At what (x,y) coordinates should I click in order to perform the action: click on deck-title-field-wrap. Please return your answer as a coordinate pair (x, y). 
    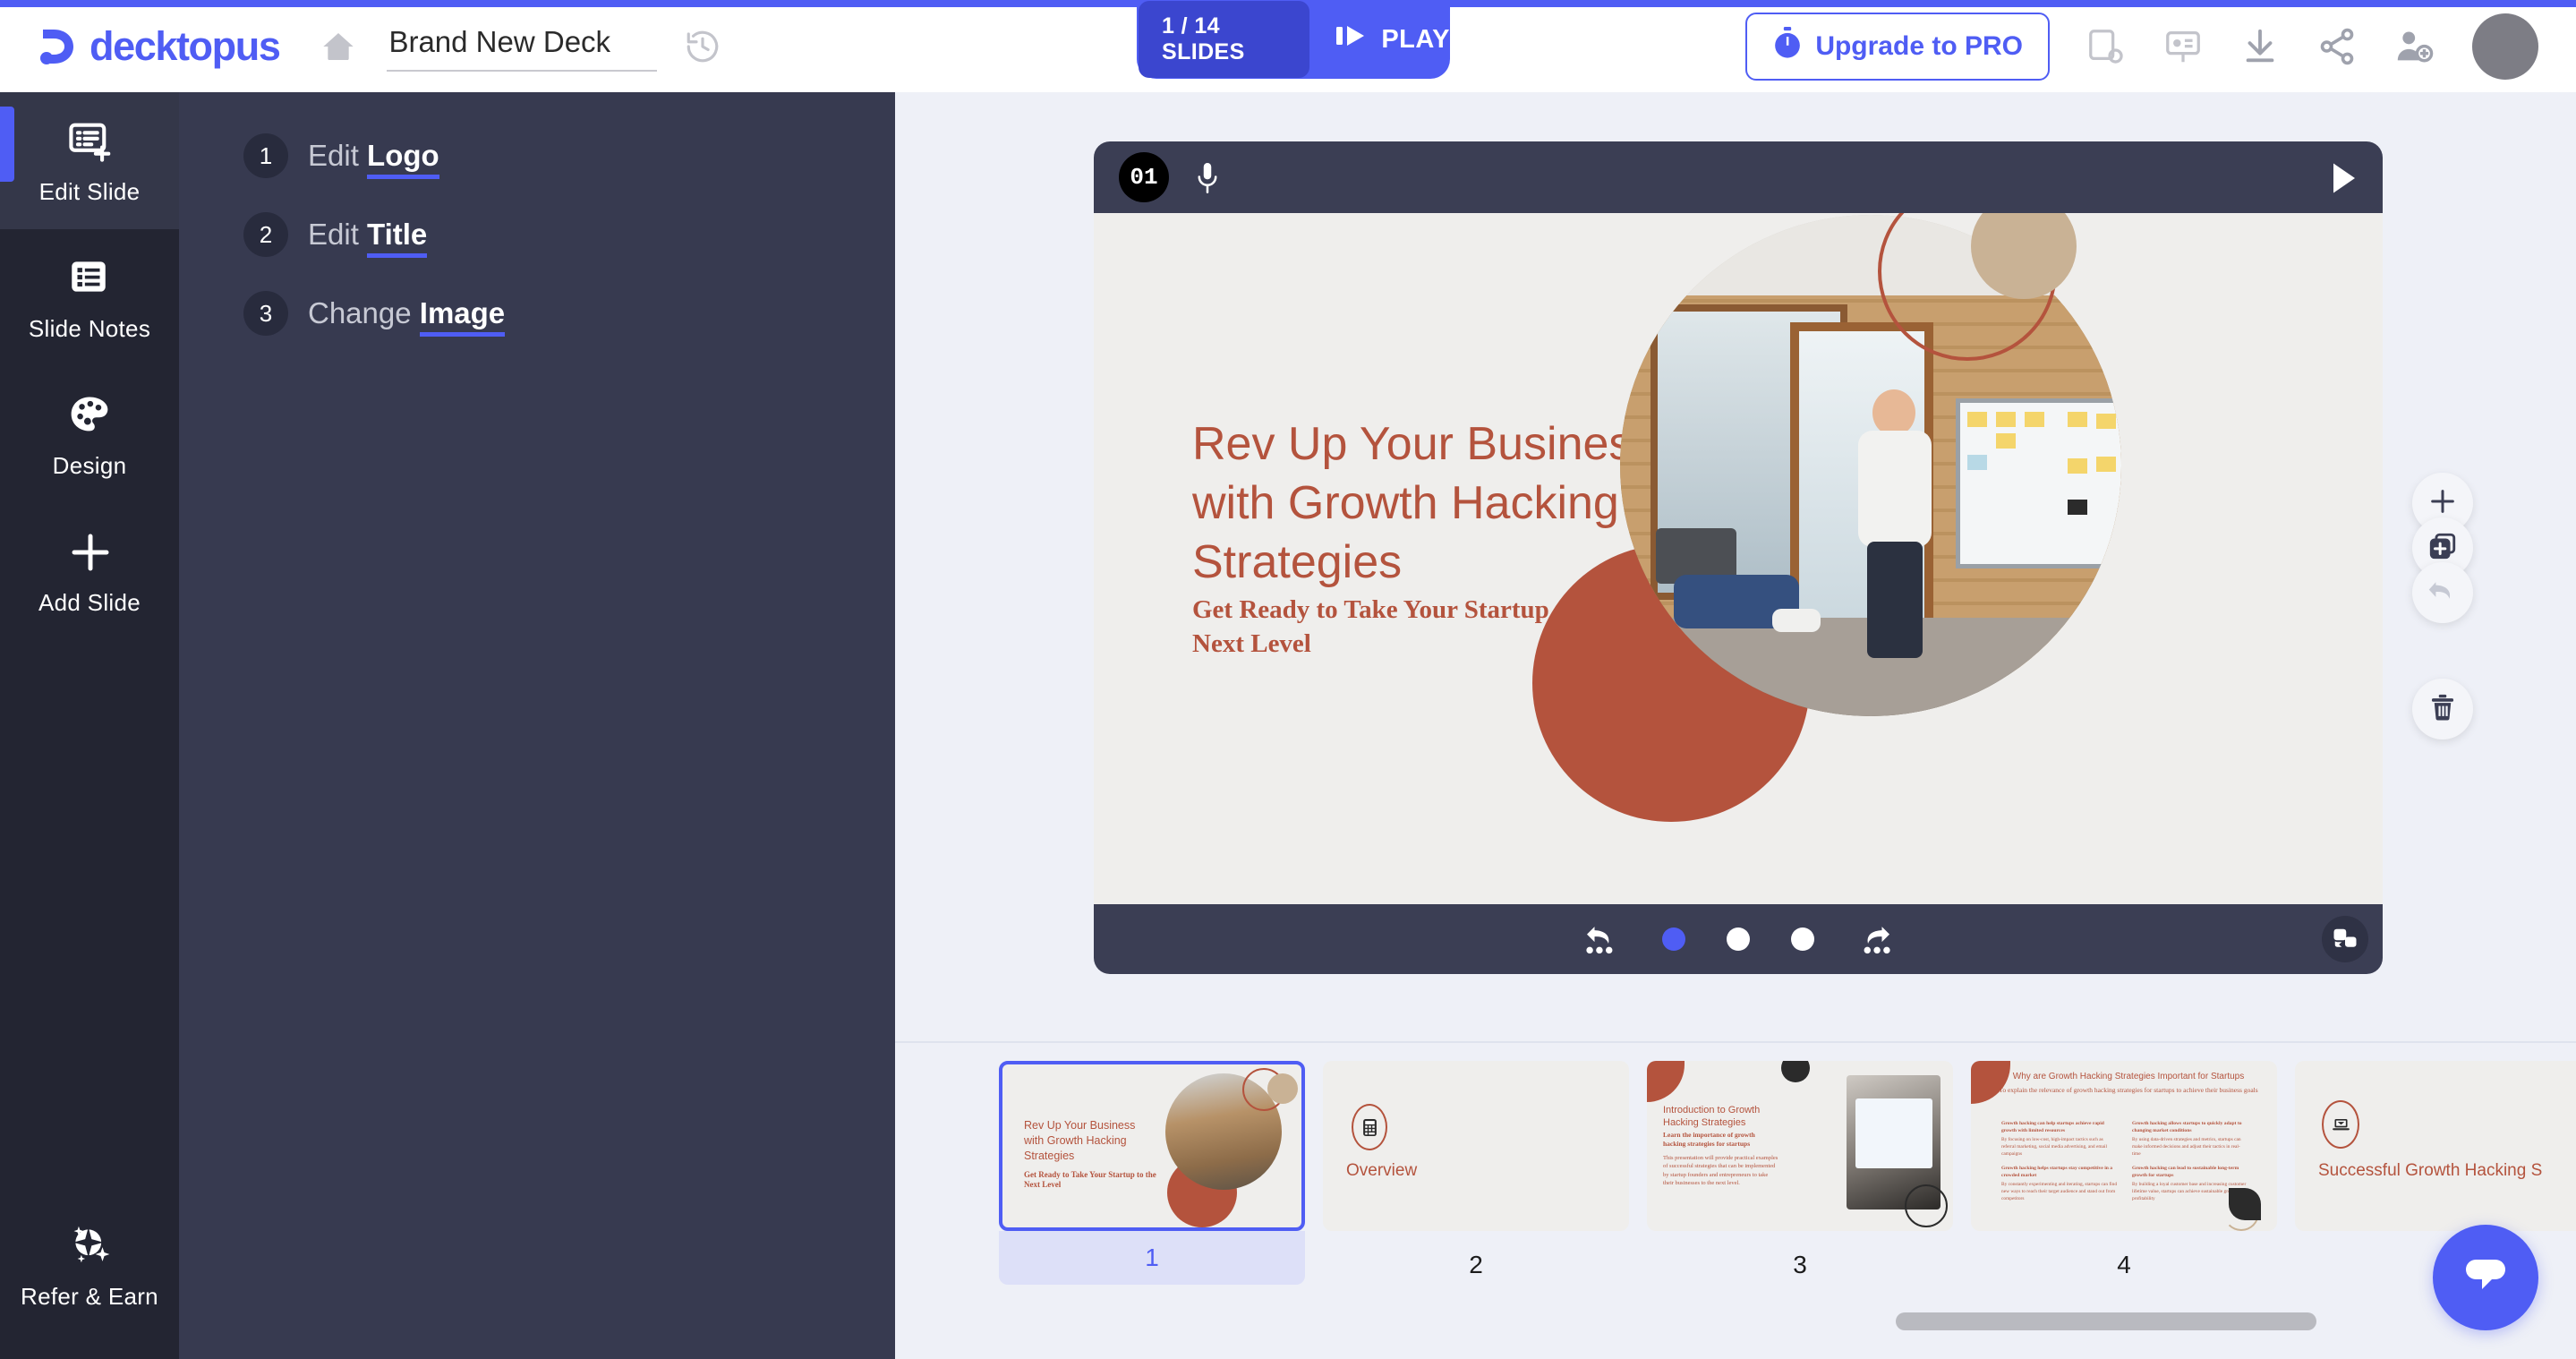
    Looking at the image, I should click on (522, 46).